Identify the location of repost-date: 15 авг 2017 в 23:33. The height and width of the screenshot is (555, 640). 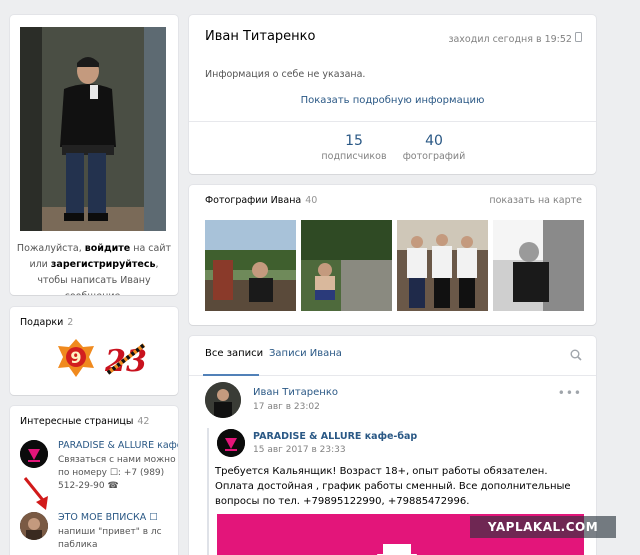
(299, 450).